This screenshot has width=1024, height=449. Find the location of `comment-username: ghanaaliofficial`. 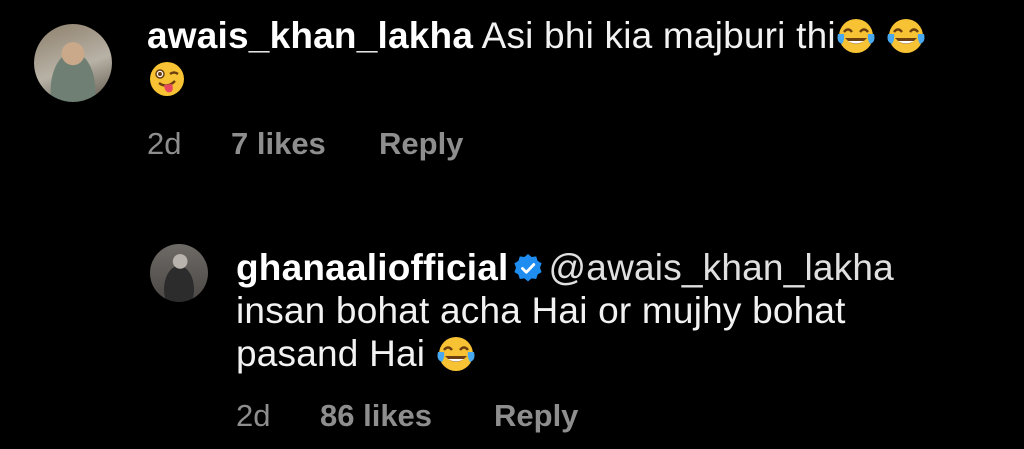

comment-username: ghanaaliofficial is located at coordinates (372, 267).